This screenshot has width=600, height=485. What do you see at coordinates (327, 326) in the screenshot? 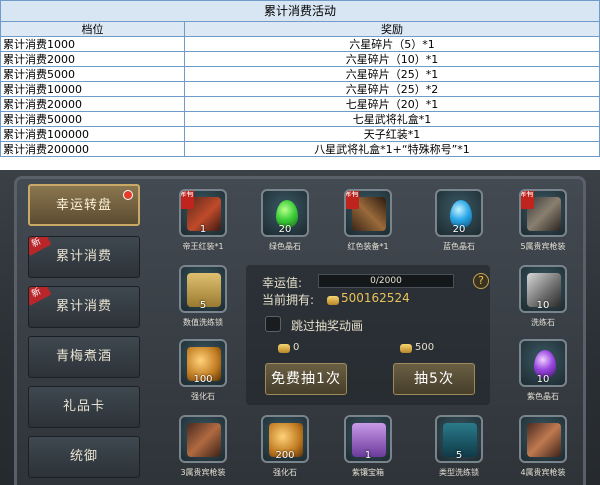
I see `skip-animation-label: 跳过抽奖动画` at bounding box center [327, 326].